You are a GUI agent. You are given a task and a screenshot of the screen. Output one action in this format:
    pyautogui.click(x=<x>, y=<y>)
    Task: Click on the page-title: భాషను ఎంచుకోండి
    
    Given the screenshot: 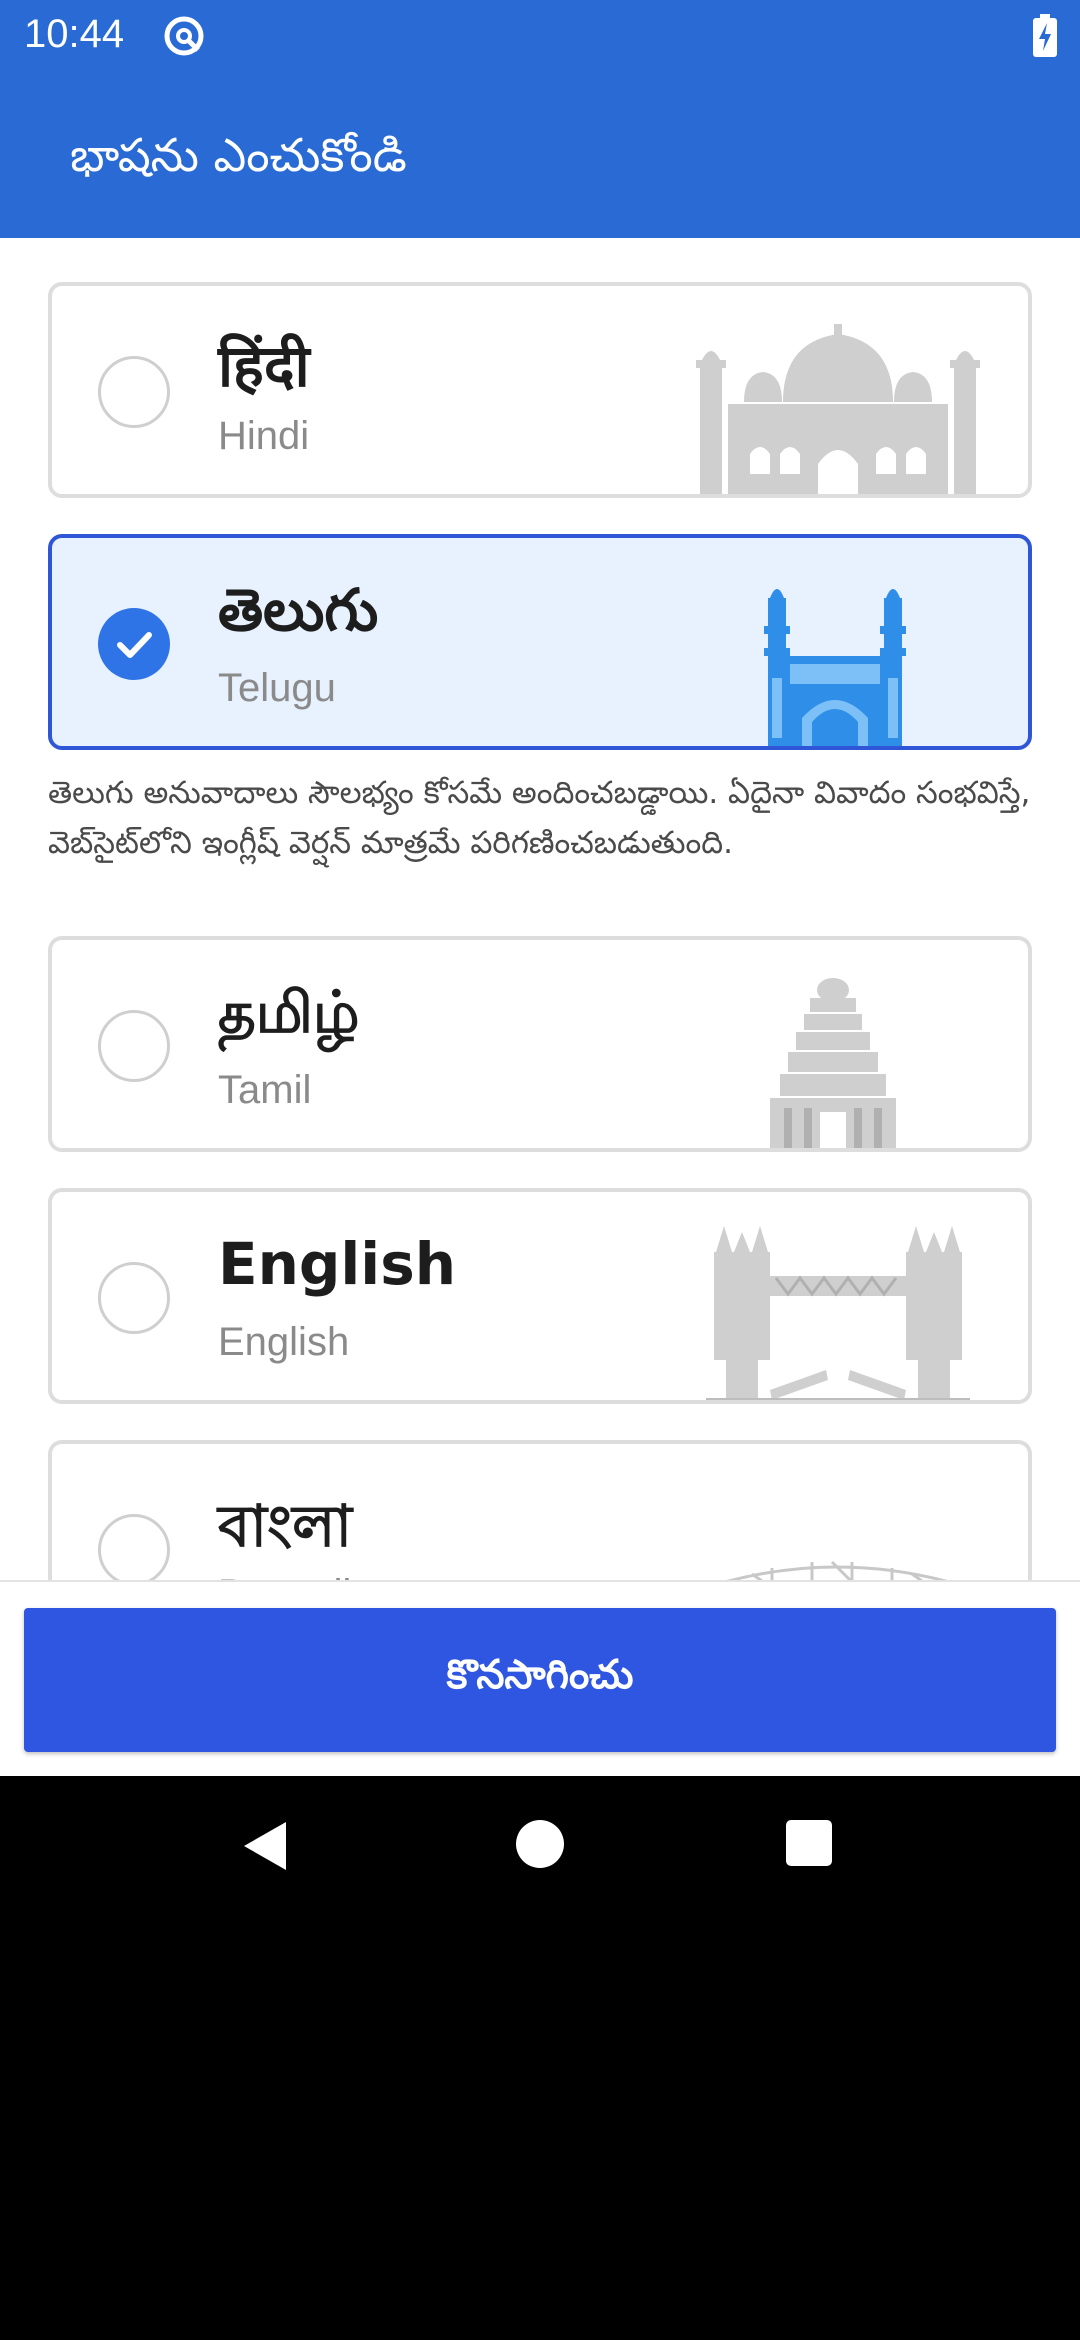 What is the action you would take?
    pyautogui.click(x=238, y=155)
    